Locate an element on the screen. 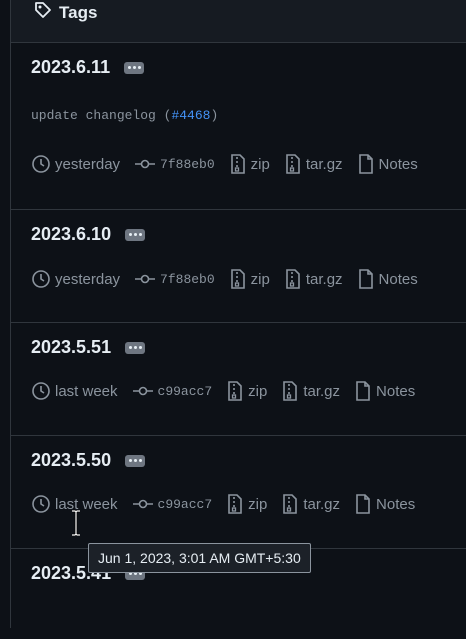 This screenshot has width=466, height=639. date-tooltip: Jun 1, 2023, 3:01 AM GMT+5:30 is located at coordinates (199, 558).